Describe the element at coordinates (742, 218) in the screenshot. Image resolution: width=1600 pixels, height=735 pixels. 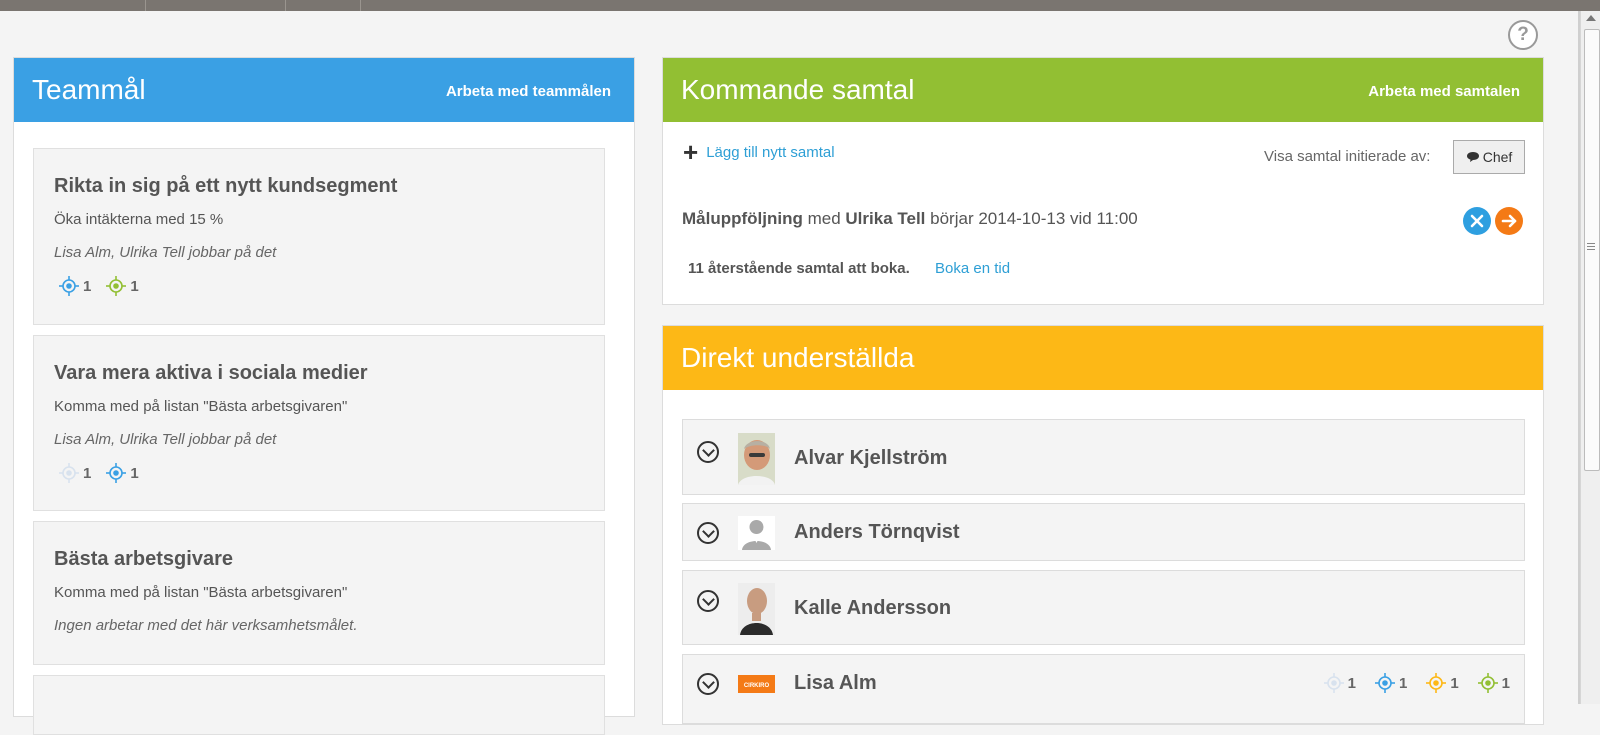
I see `meeting-type: Måluppföljning` at that location.